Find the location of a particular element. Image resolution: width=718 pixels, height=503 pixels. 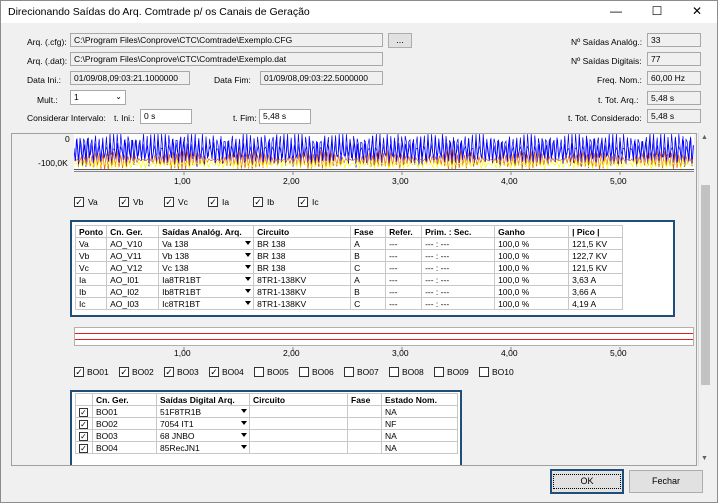

table-row: ✓ BO03 68 JNBO NA is located at coordinates (266, 435).